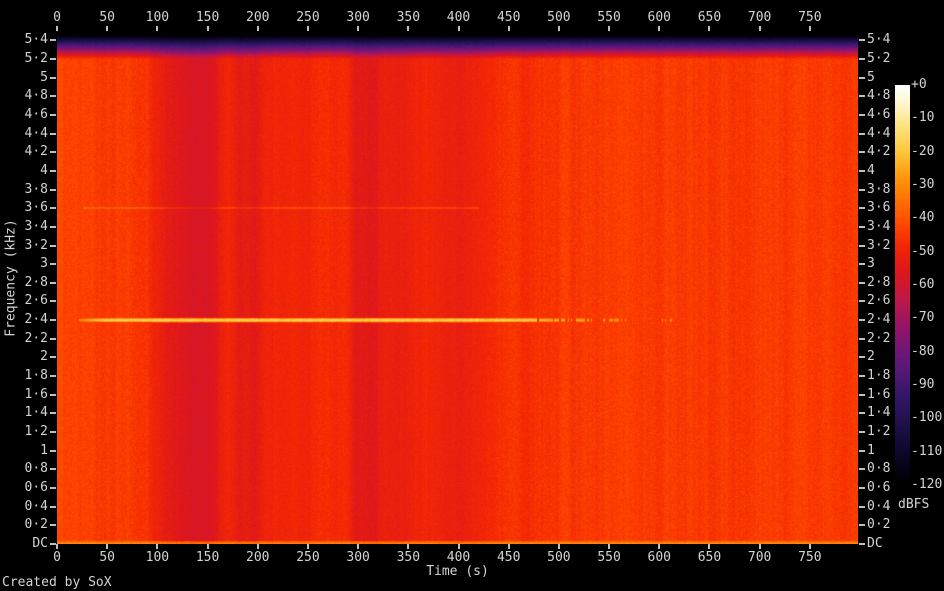  I want to click on time-tick-label-top: 500, so click(559, 17).